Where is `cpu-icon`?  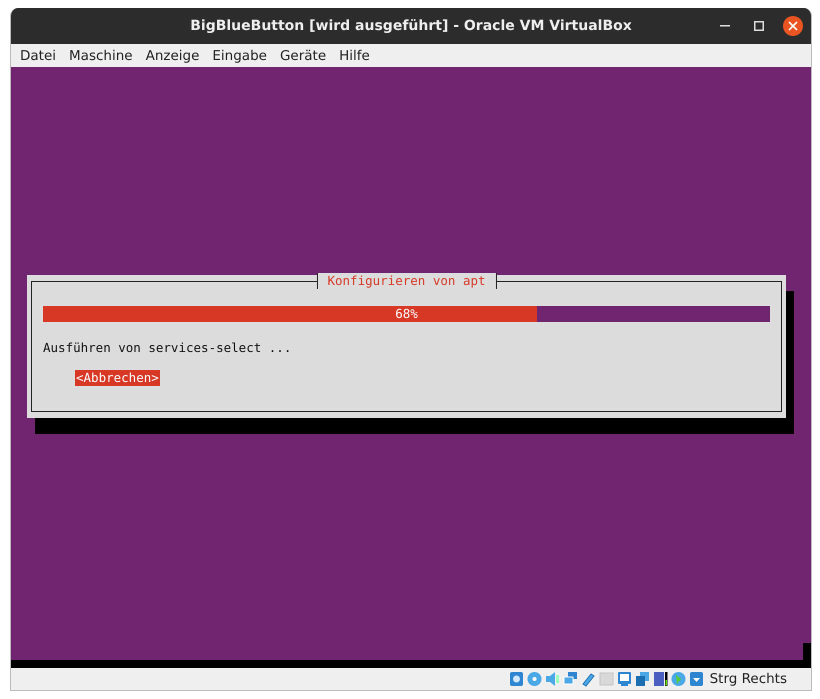 cpu-icon is located at coordinates (660, 679).